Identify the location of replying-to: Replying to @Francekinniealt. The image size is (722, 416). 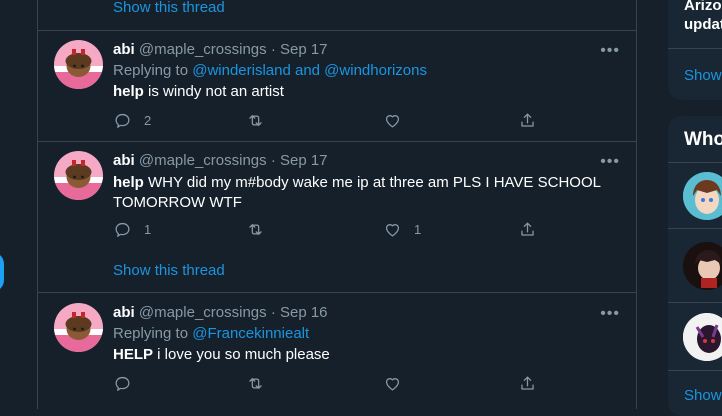
(211, 334).